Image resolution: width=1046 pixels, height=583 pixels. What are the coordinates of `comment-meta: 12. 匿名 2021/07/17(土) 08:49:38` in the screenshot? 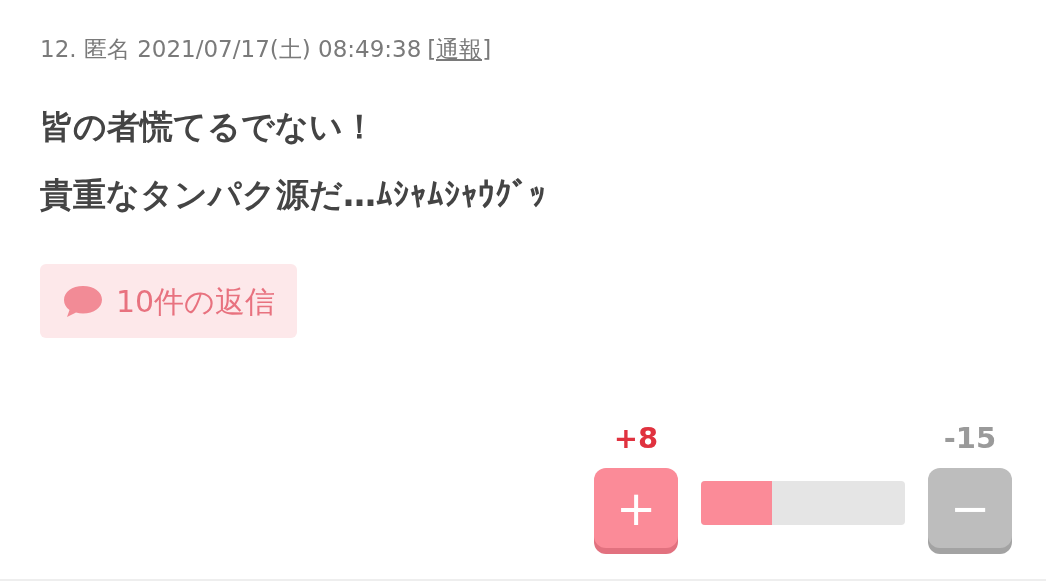 It's located at (231, 49).